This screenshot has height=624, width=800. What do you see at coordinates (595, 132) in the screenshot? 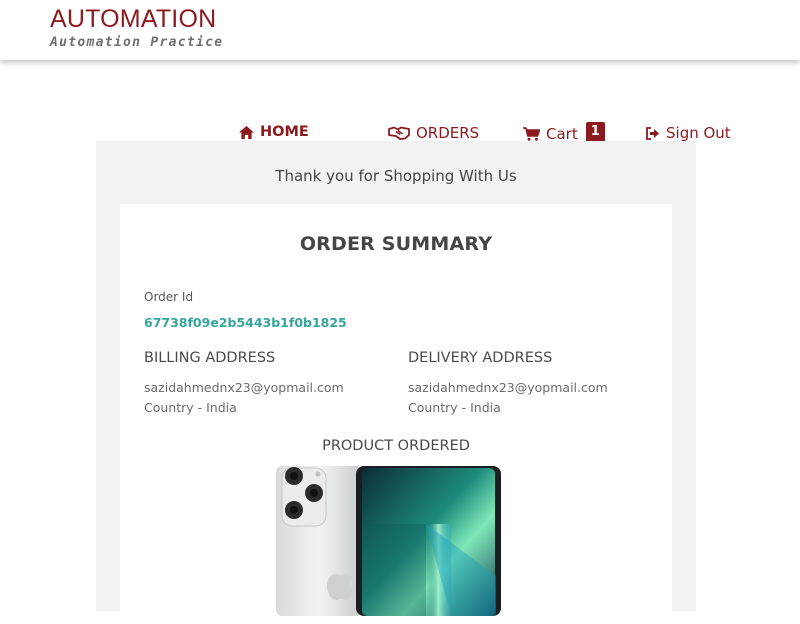
I see `cart-count-badge: 1` at bounding box center [595, 132].